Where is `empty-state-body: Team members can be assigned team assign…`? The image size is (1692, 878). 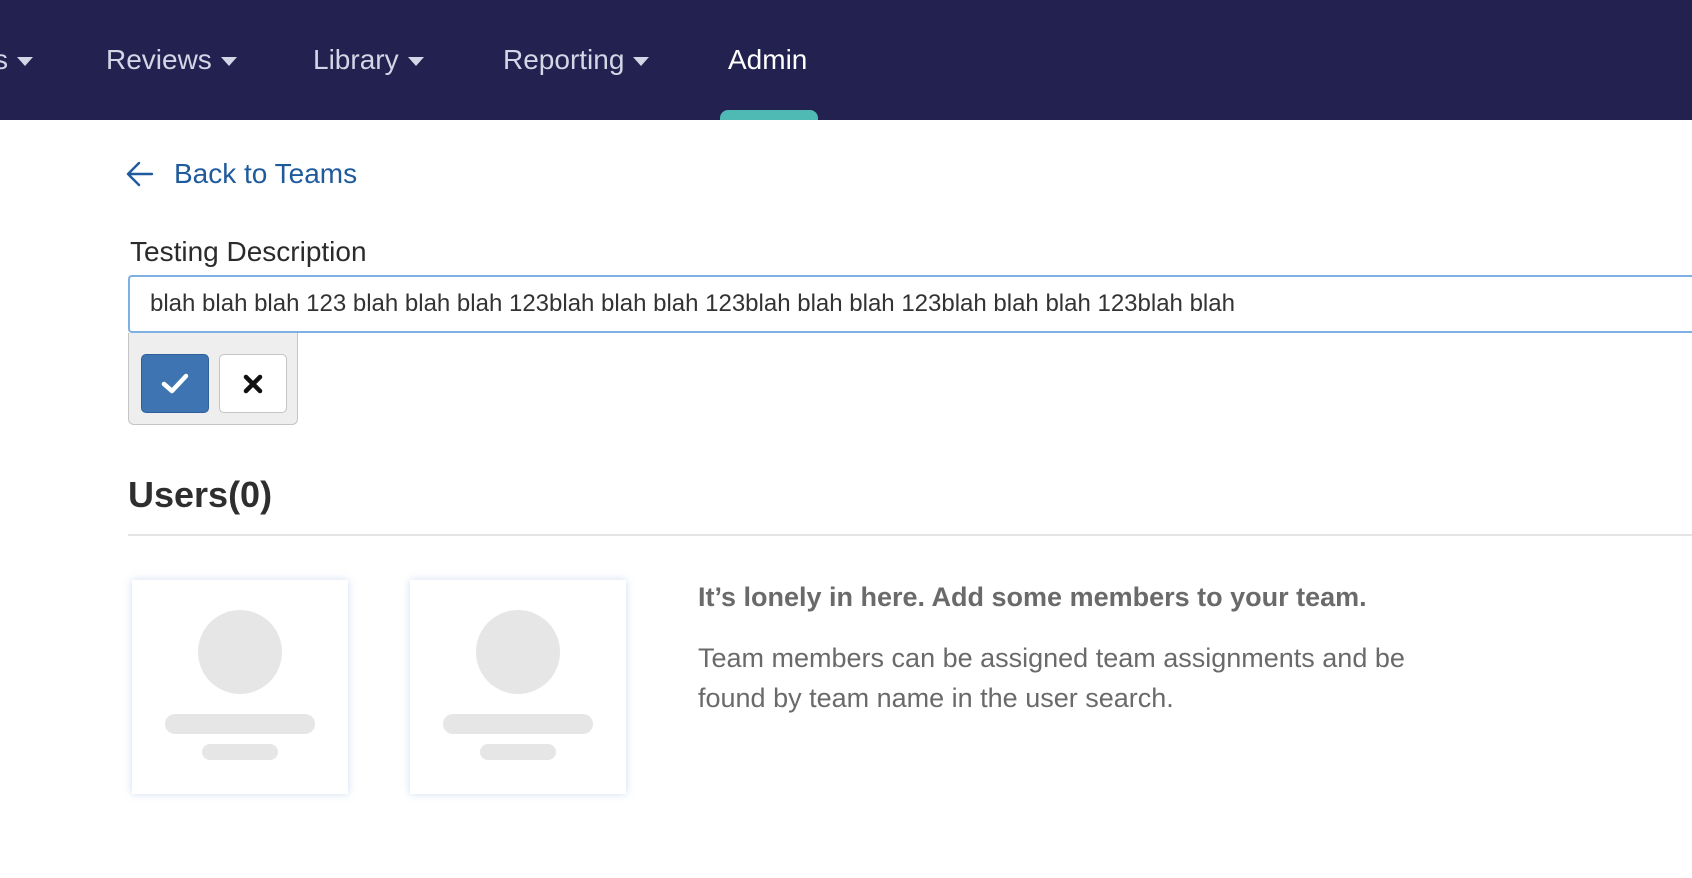 empty-state-body: Team members can be assigned team assign… is located at coordinates (1051, 678).